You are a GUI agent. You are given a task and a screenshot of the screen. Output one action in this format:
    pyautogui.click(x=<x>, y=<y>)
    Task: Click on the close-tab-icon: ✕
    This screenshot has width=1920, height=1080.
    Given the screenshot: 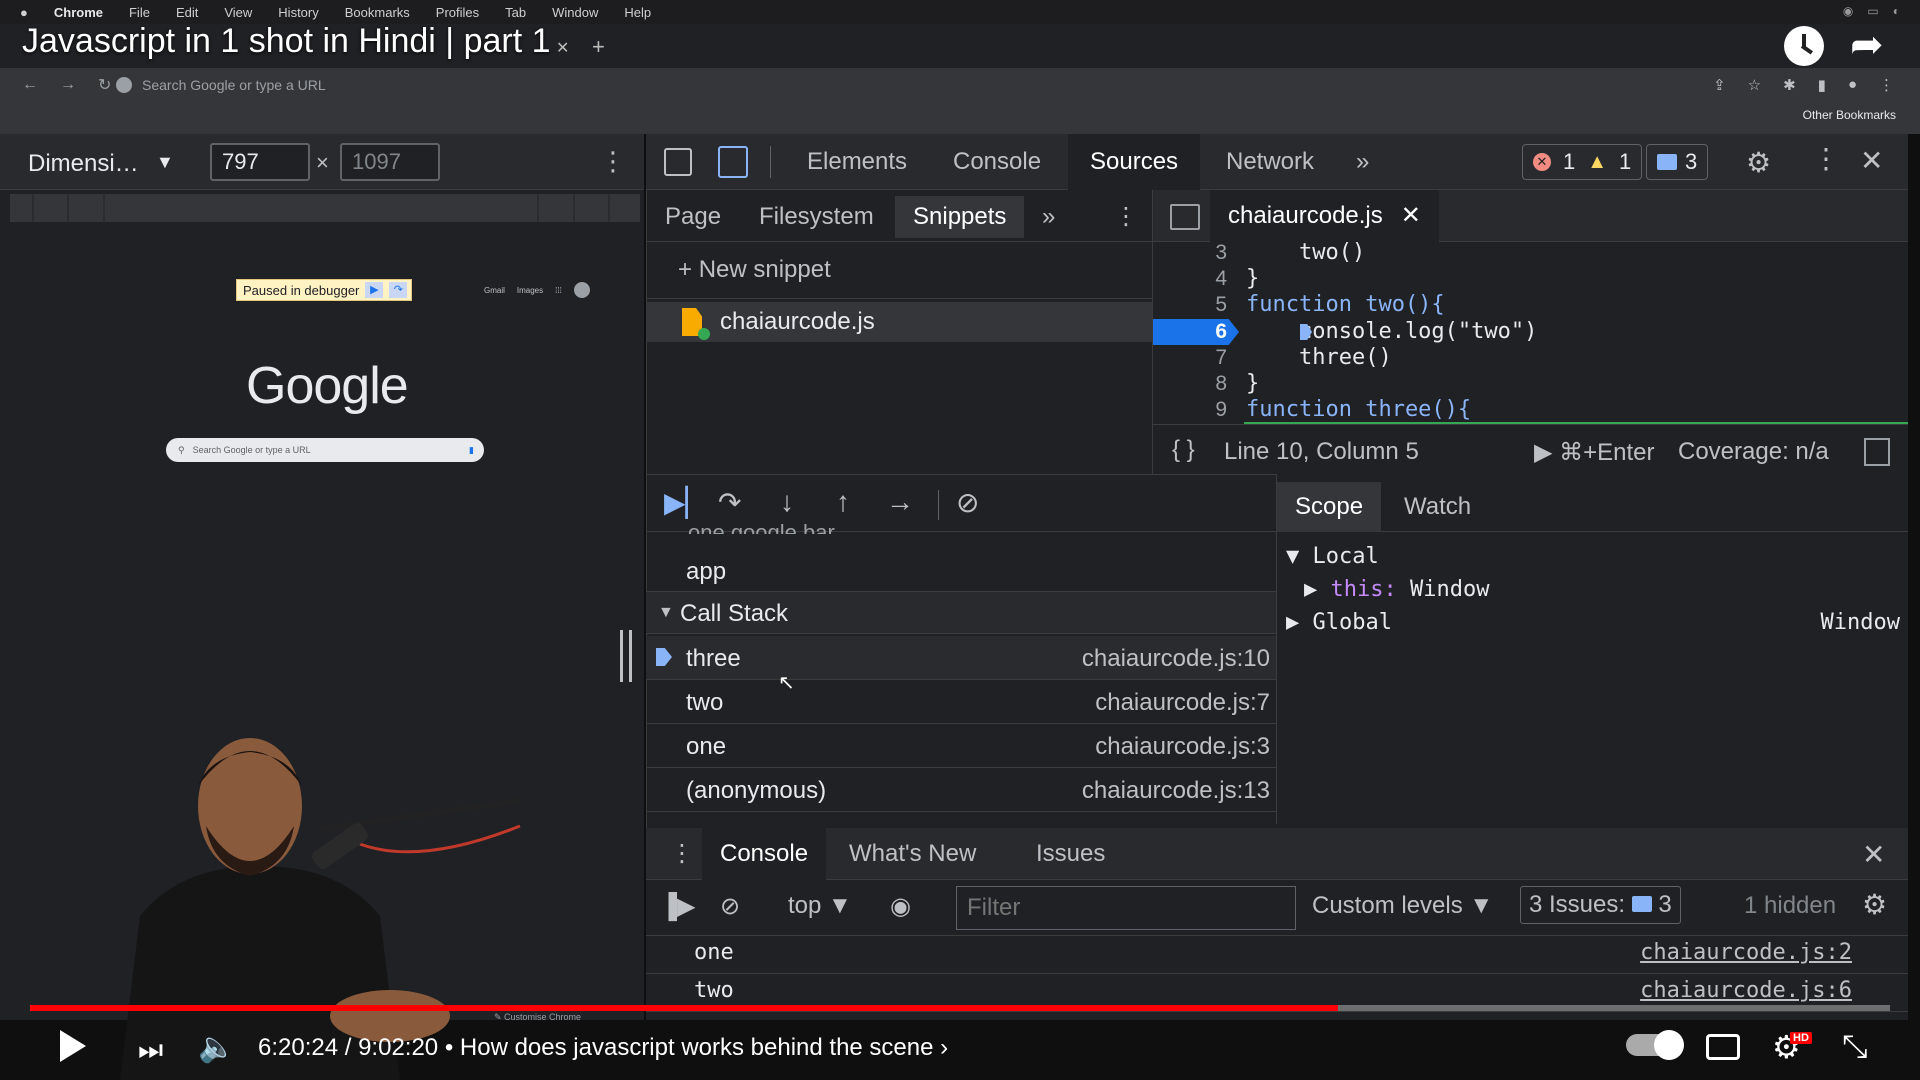 What is the action you would take?
    pyautogui.click(x=1411, y=215)
    